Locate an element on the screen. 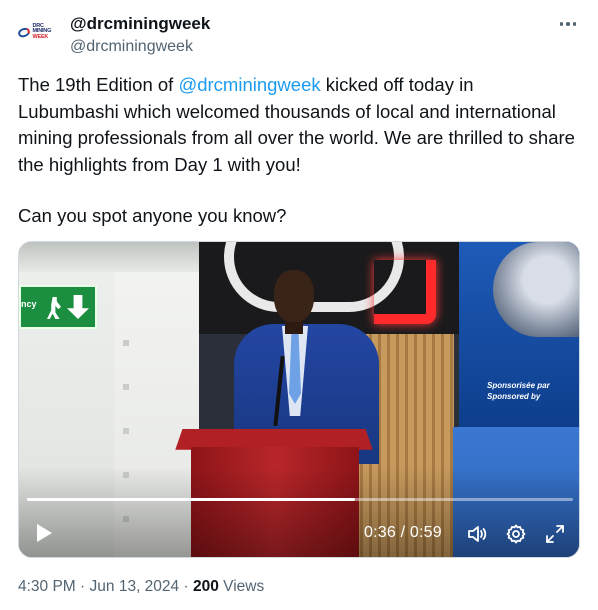 The height and width of the screenshot is (610, 598). video-progress-bar is located at coordinates (300, 499).